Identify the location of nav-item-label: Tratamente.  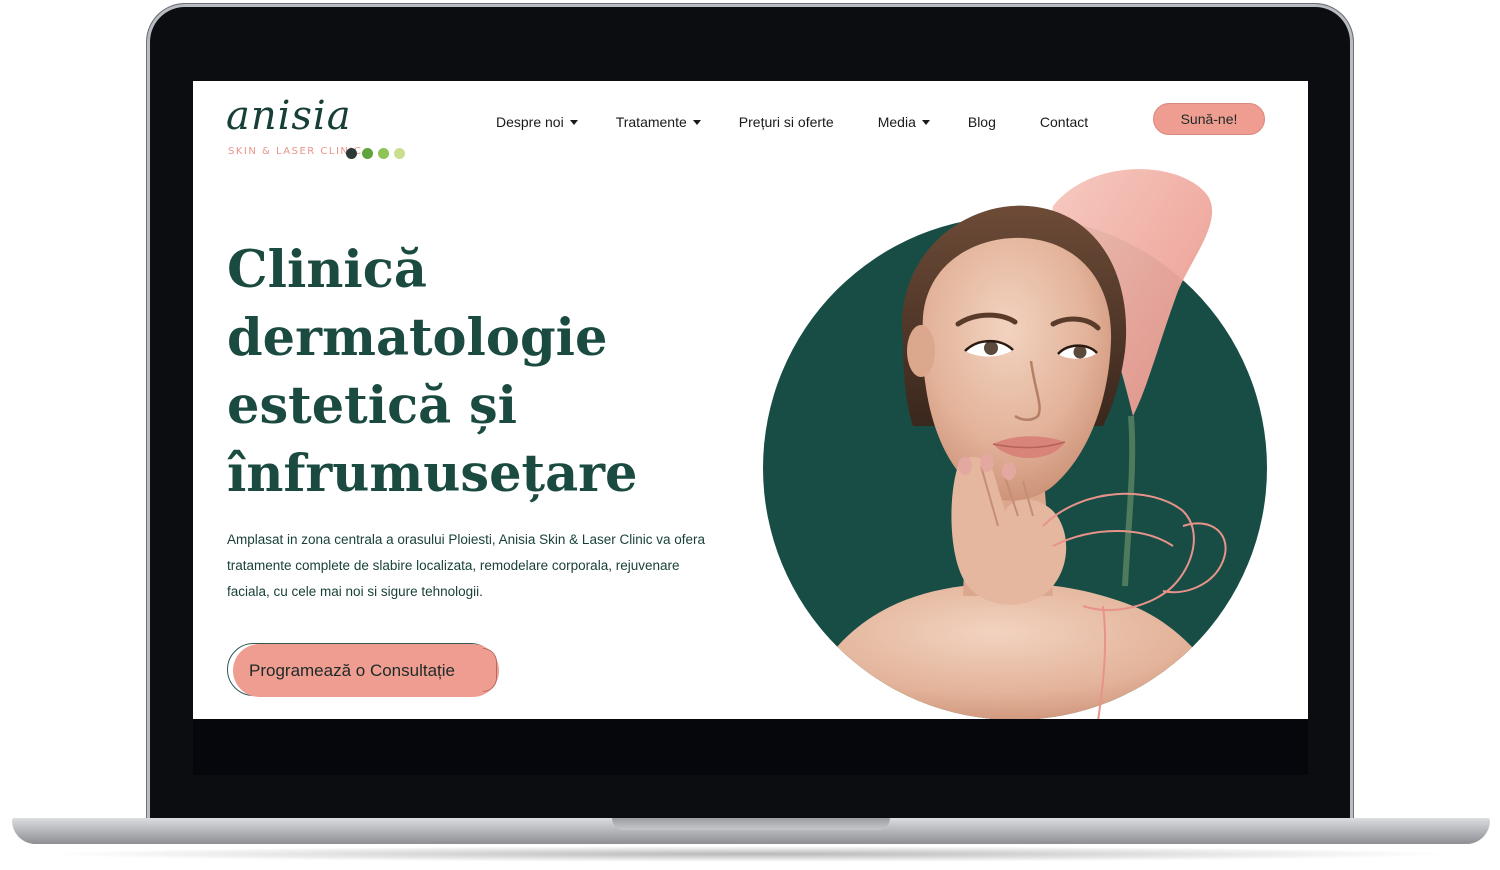
(651, 122).